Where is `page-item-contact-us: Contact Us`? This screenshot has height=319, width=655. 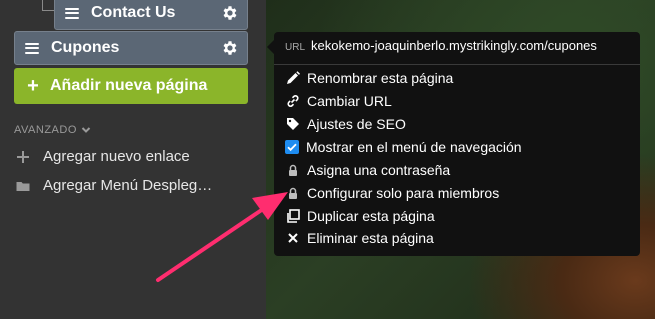 page-item-contact-us: Contact Us is located at coordinates (151, 15).